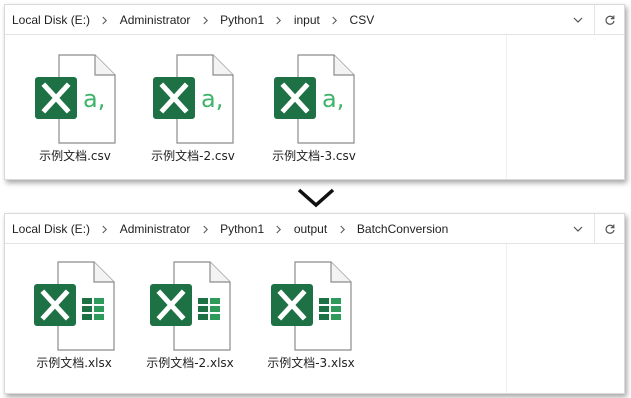  I want to click on breadcrumb-item: BatchConversion, so click(402, 229).